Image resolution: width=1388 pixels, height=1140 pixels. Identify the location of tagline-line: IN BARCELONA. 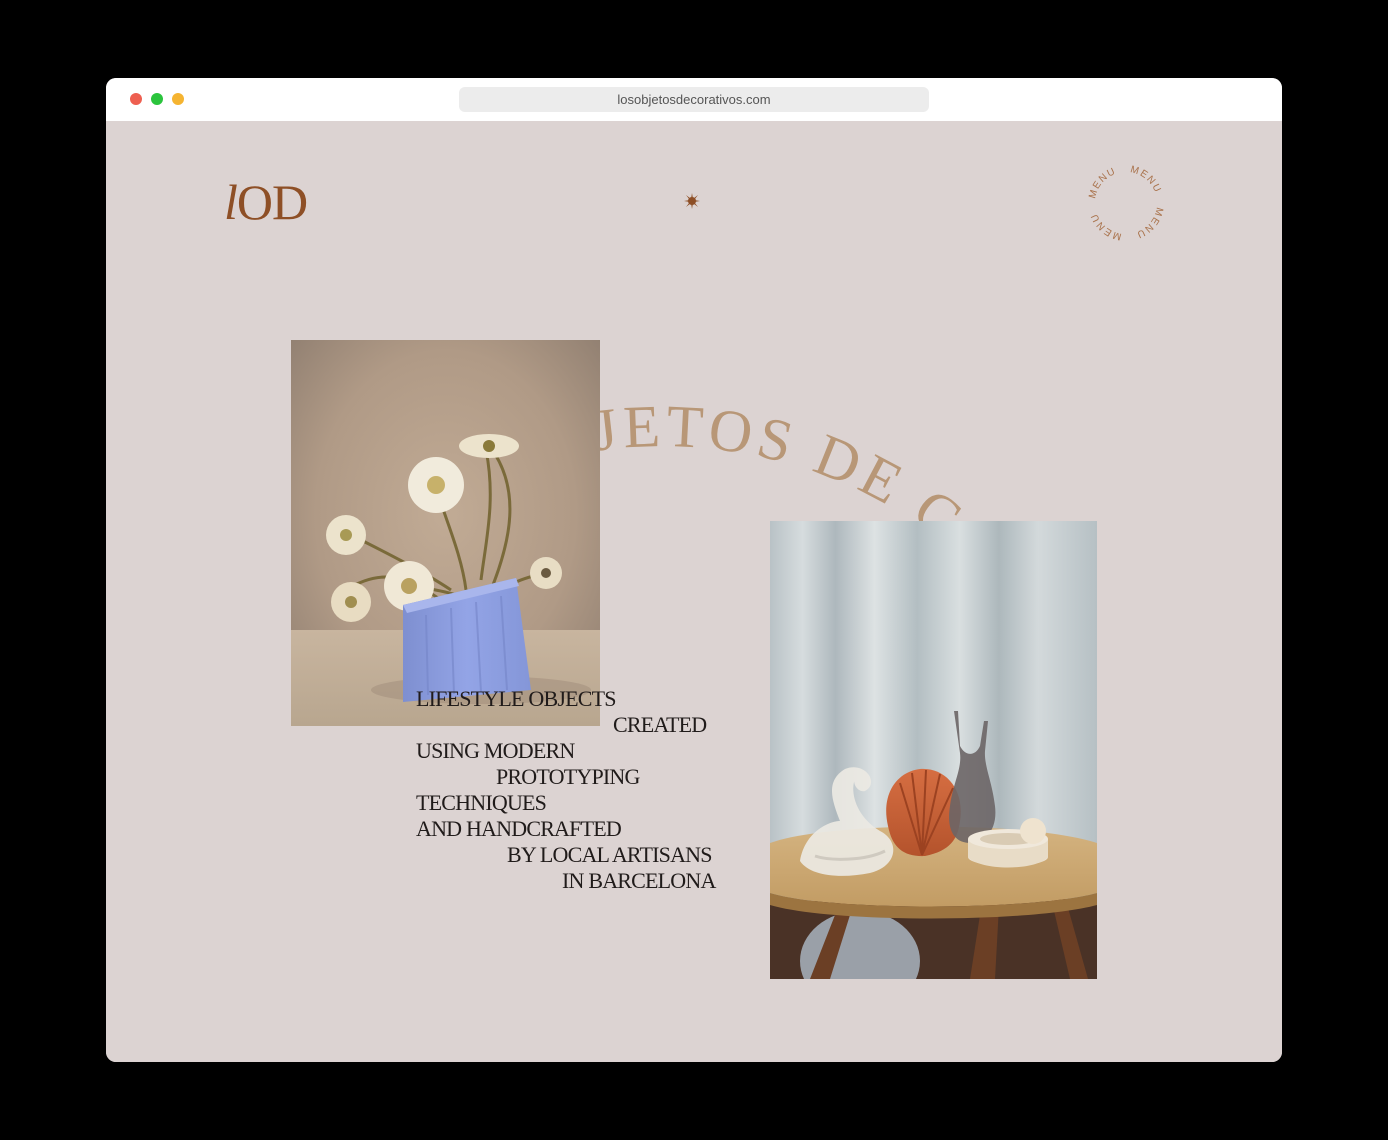
(639, 880).